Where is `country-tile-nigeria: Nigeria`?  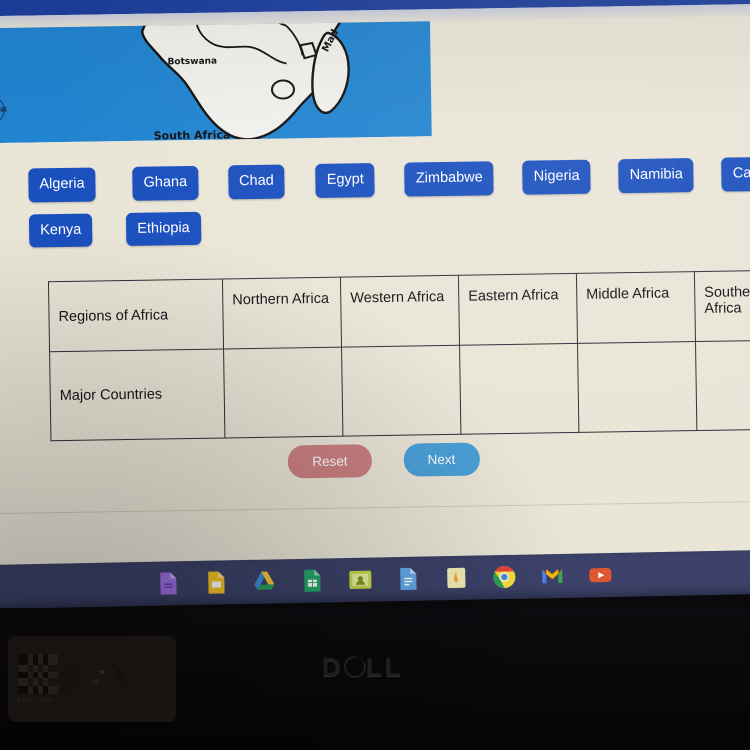 country-tile-nigeria: Nigeria is located at coordinates (556, 177).